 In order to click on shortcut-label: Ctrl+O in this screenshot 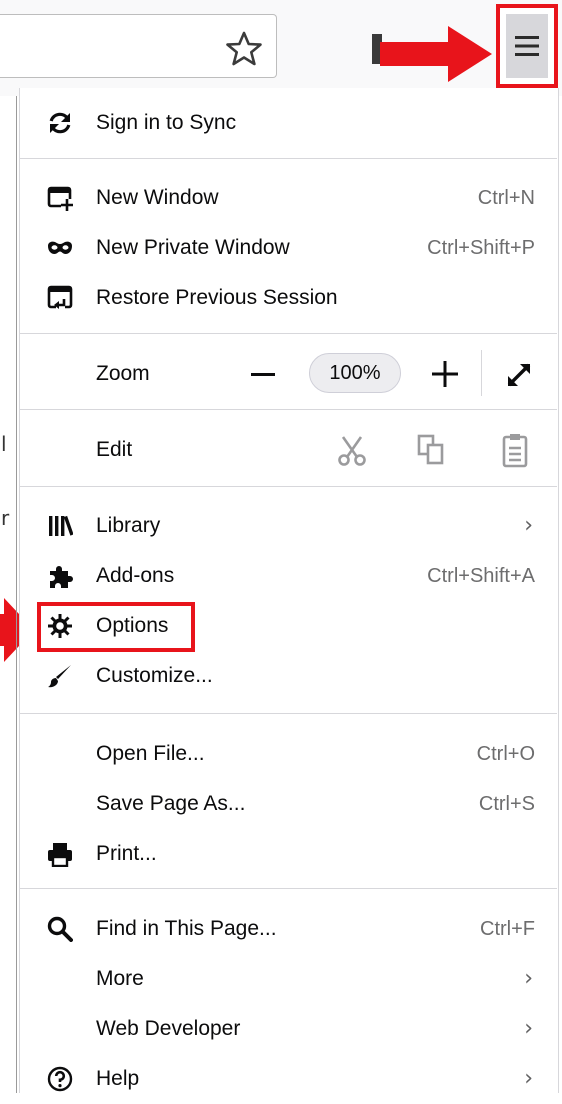, I will do `click(505, 754)`.